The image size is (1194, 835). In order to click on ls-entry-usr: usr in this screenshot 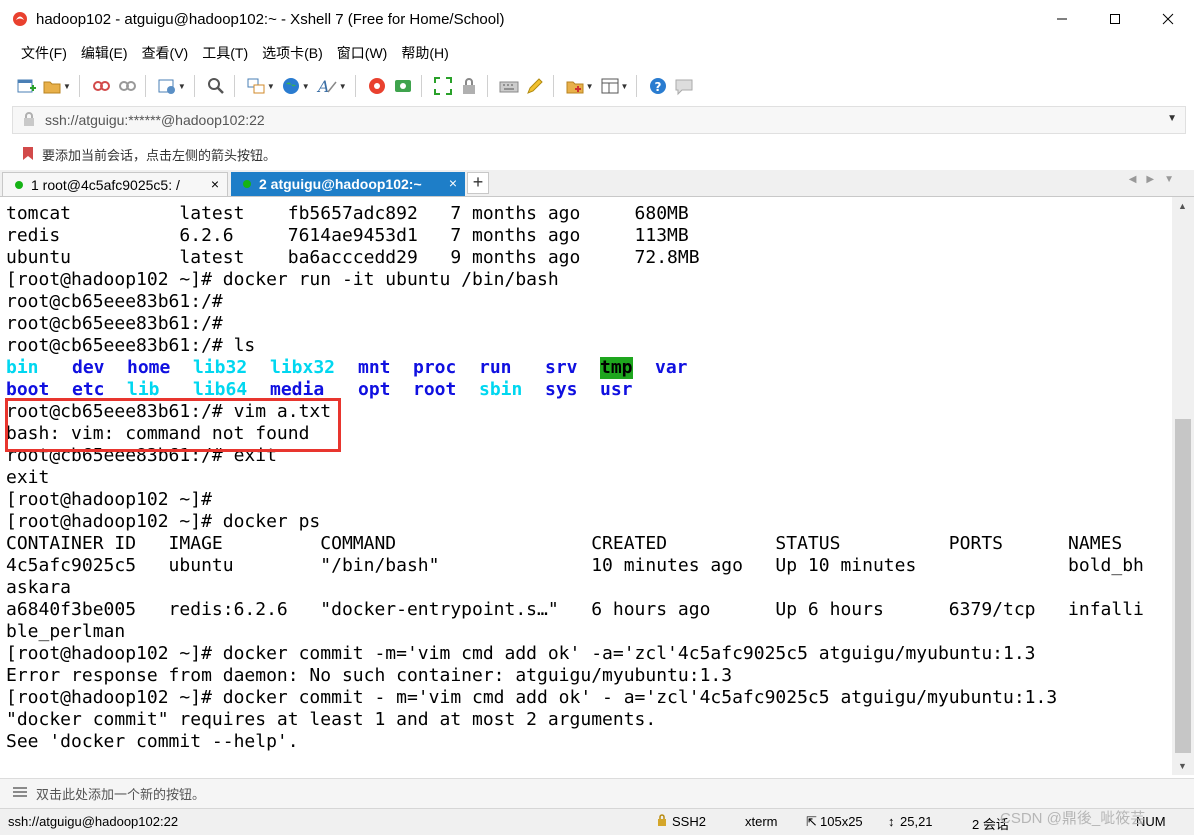, I will do `click(616, 389)`.